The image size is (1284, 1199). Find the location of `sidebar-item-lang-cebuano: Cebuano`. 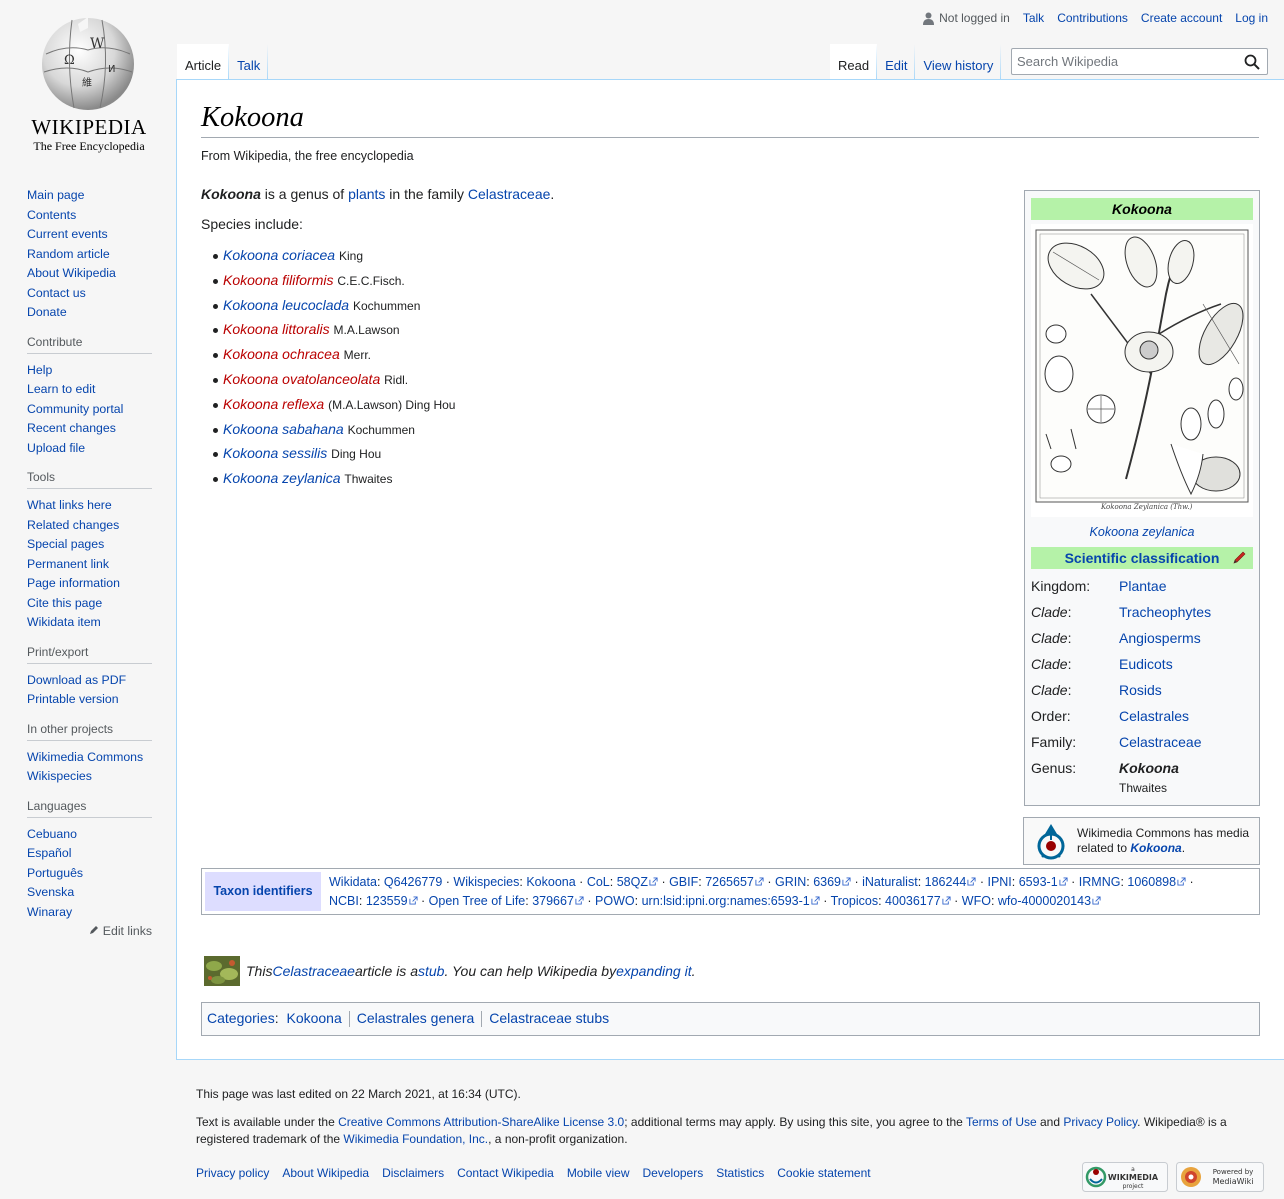

sidebar-item-lang-cebuano: Cebuano is located at coordinates (52, 834).